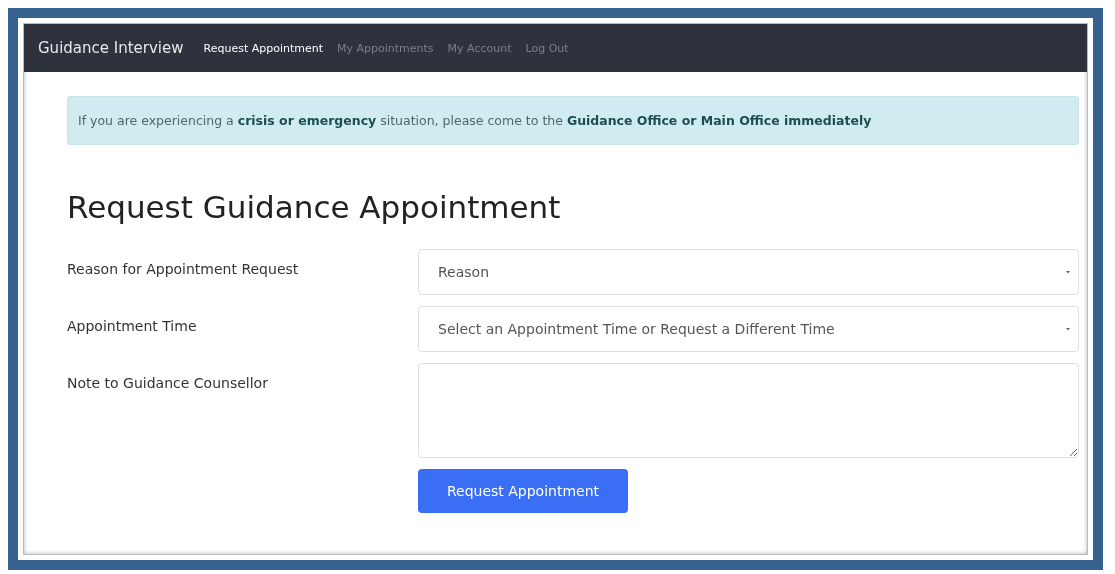 The width and height of the screenshot is (1115, 574). I want to click on field-label: Appointment Time, so click(132, 325).